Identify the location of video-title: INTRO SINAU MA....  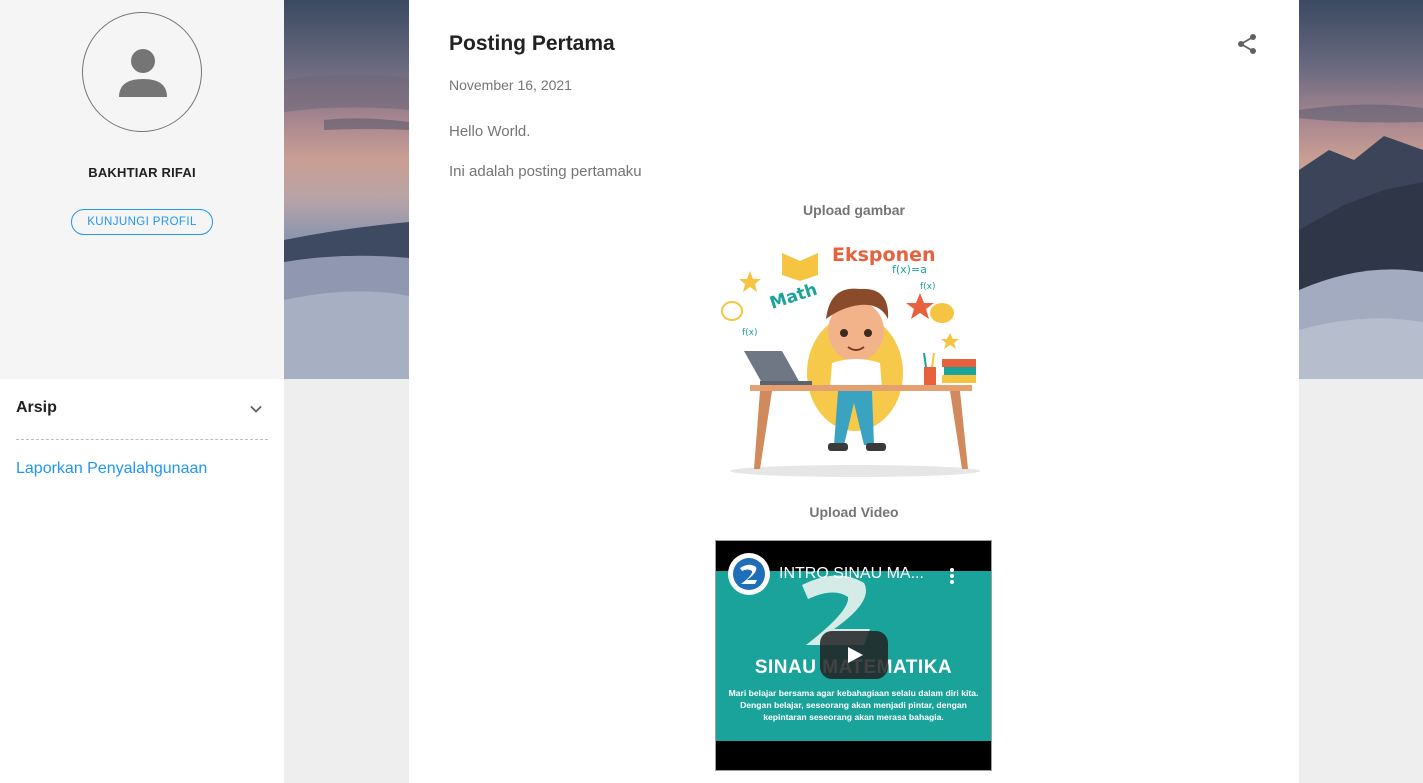
(851, 574).